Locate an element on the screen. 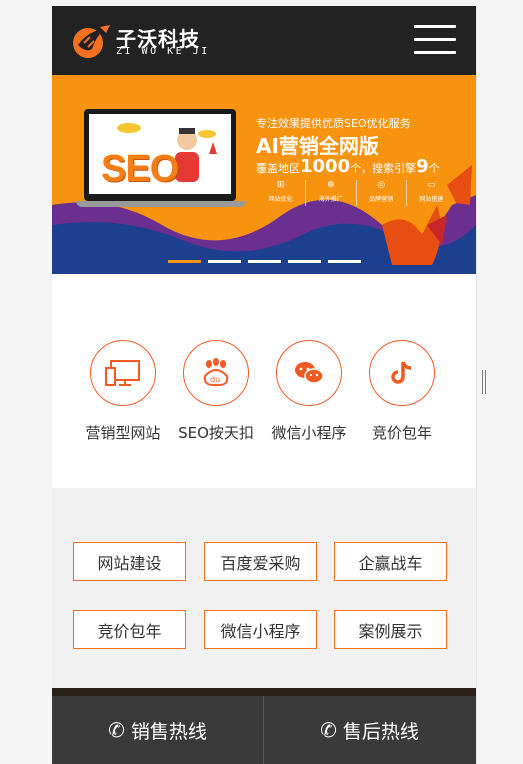 This screenshot has width=523, height=764. service-item: 微信小程序 is located at coordinates (309, 391).